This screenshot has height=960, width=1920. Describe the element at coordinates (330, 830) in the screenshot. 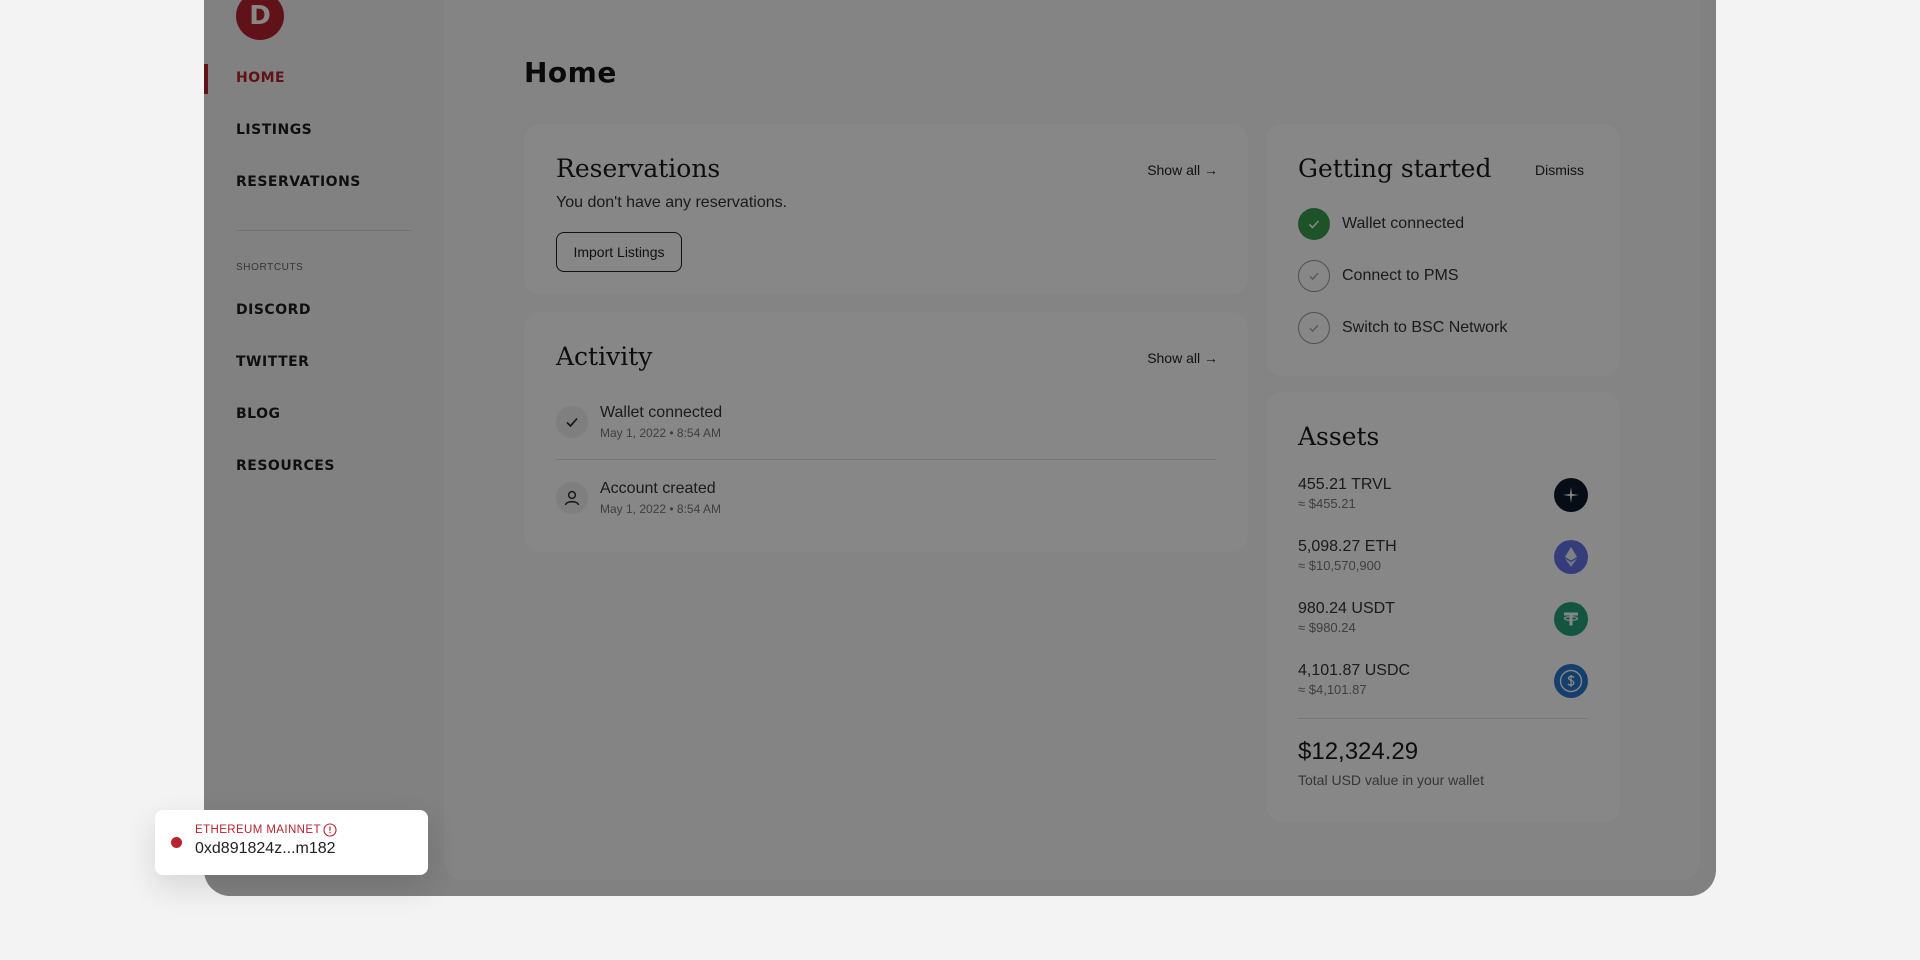

I see `info-icon` at that location.